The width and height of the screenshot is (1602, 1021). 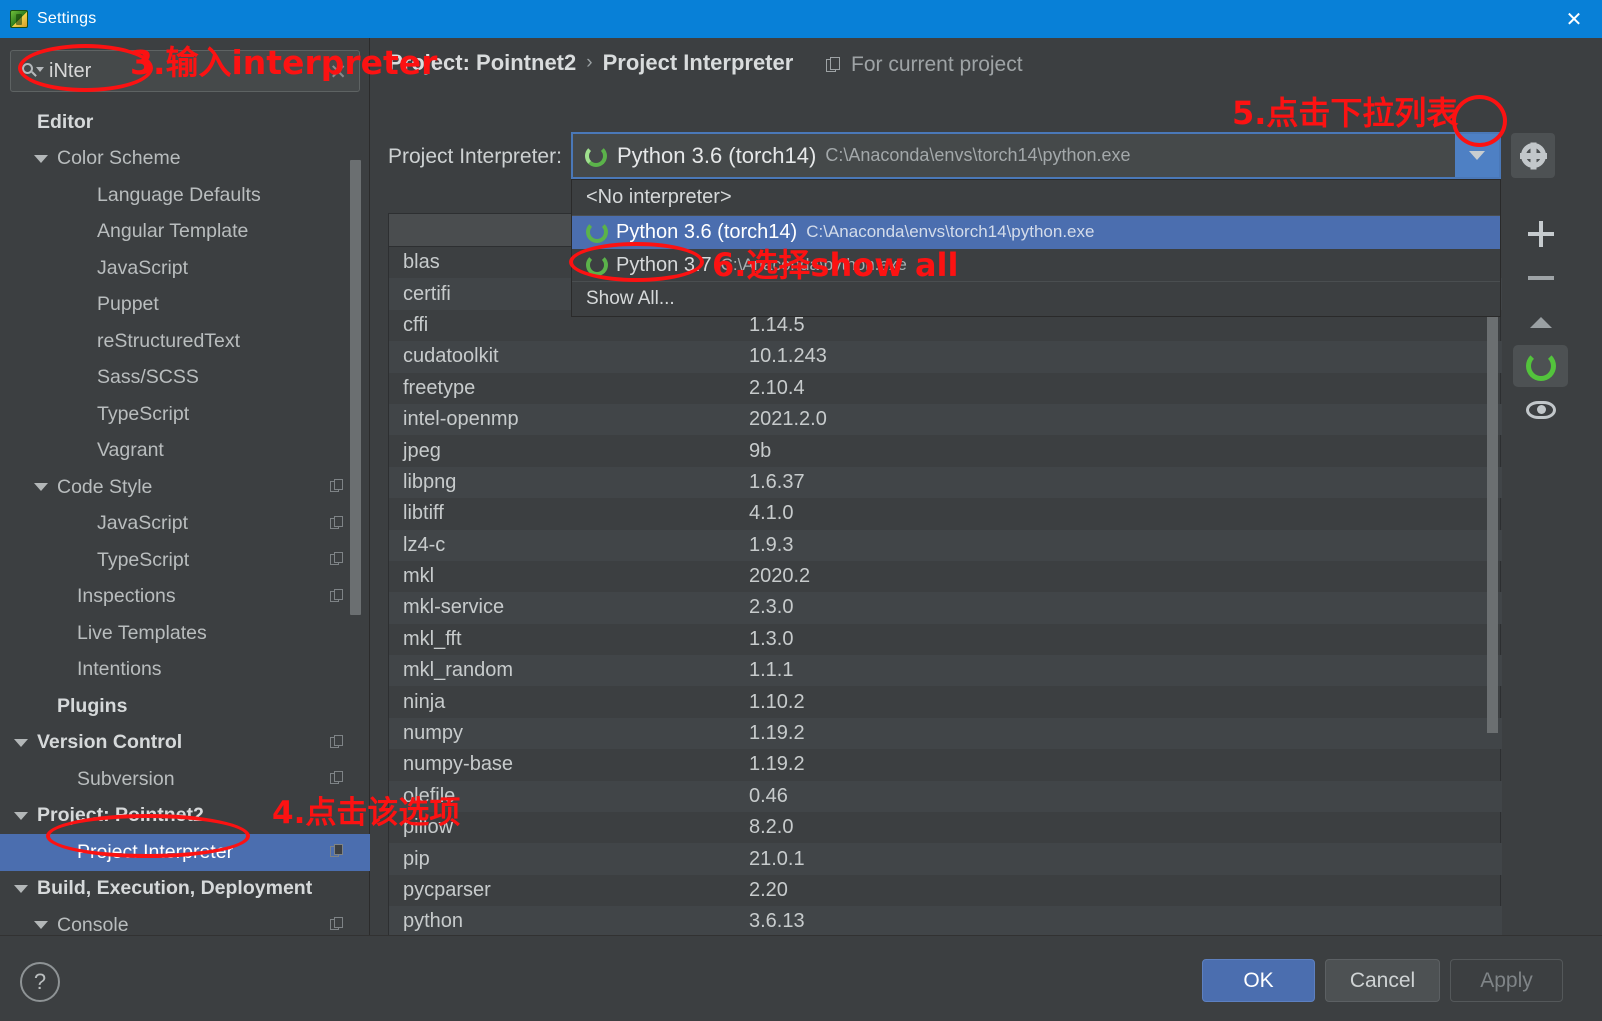 I want to click on sidebar-item-build-execution-deployment: Build, Execution, Deployment, so click(x=185, y=889).